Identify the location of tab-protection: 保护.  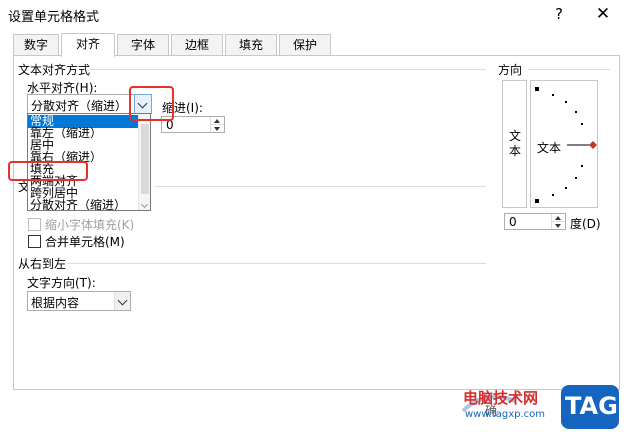
(305, 45).